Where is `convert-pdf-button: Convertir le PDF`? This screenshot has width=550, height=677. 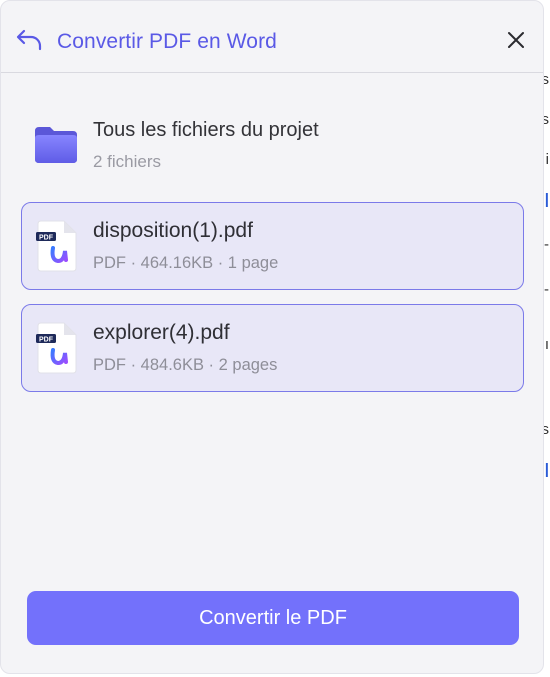
convert-pdf-button: Convertir le PDF is located at coordinates (273, 618).